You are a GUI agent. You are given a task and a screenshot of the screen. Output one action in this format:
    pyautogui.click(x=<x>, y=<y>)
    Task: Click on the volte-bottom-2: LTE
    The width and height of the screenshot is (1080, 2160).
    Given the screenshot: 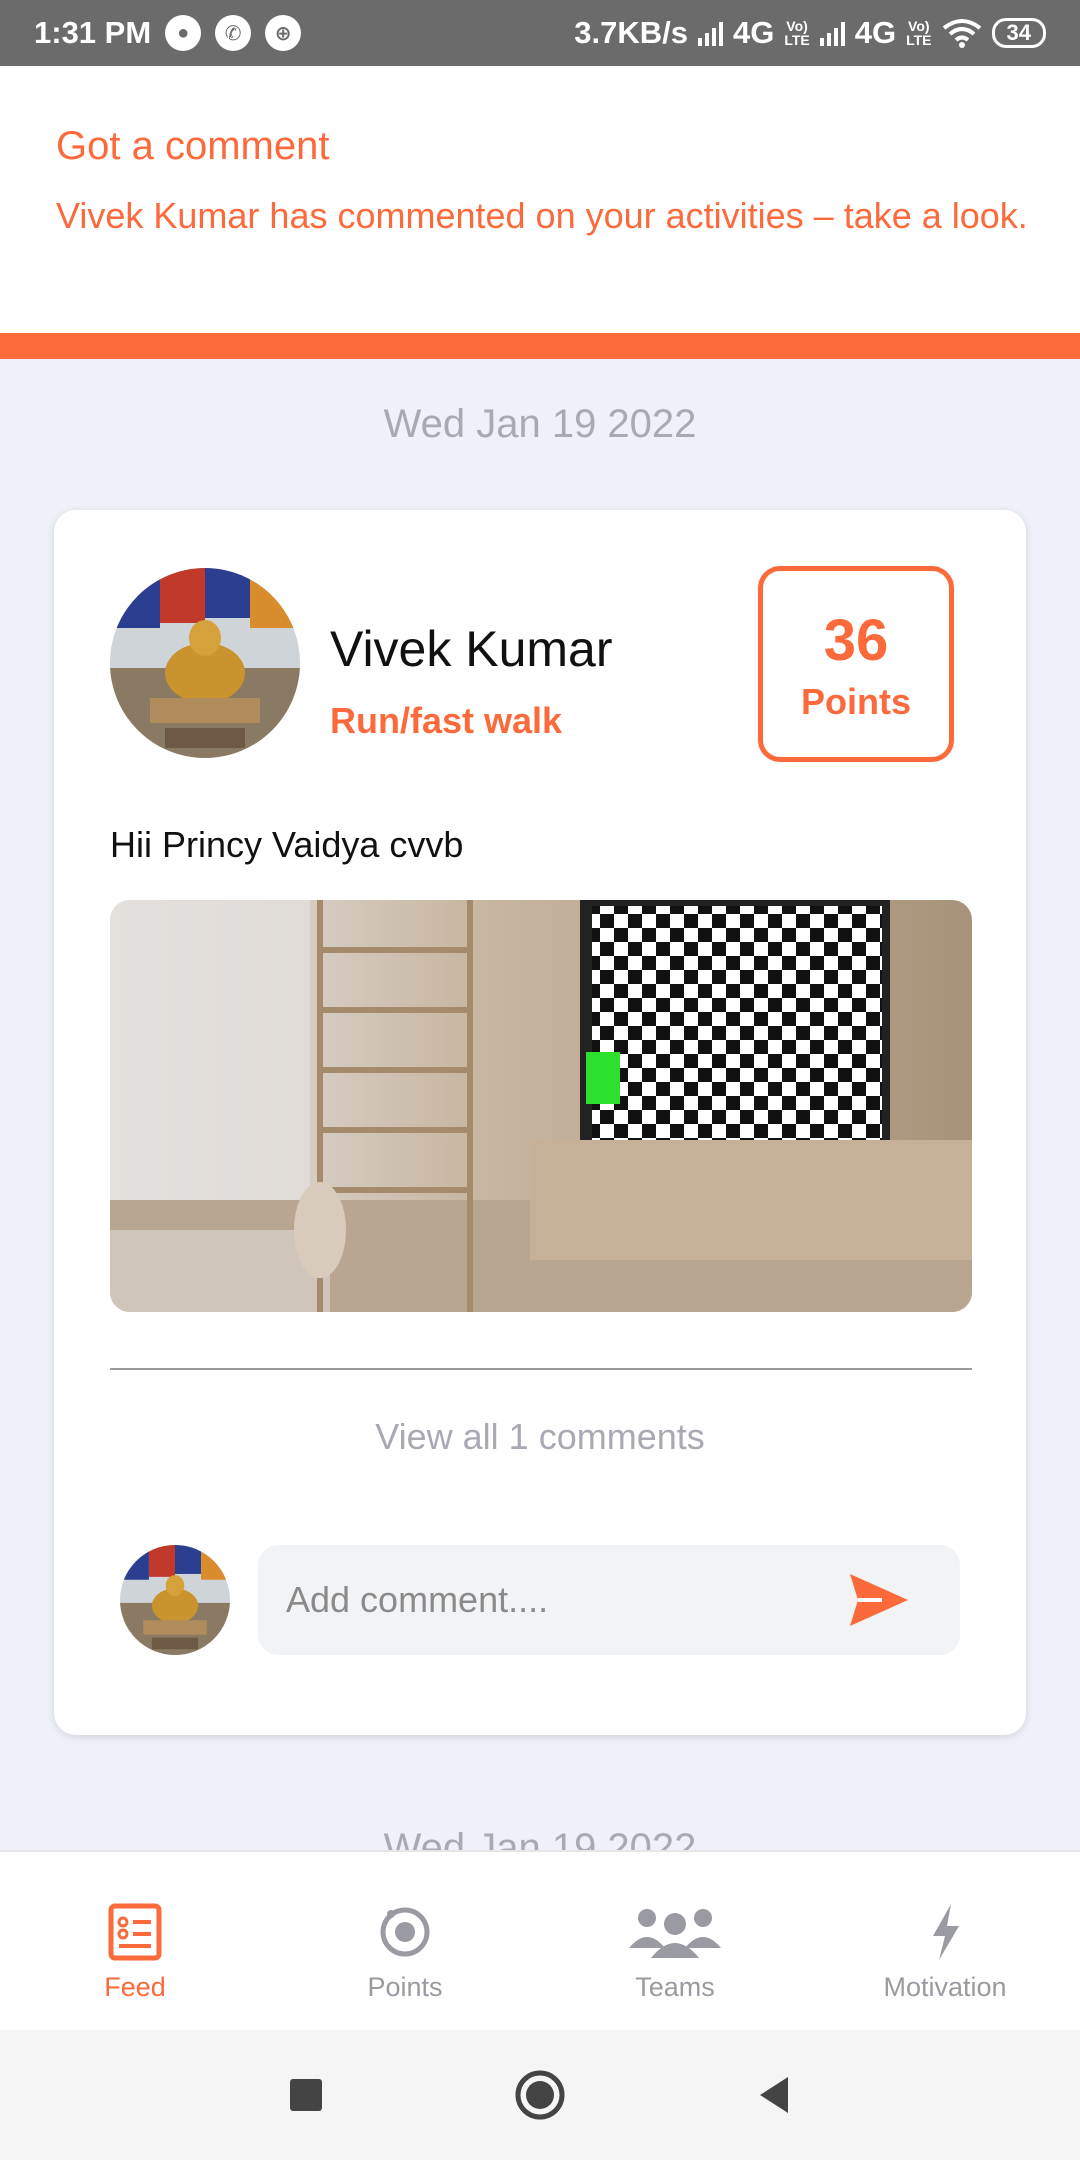 What is the action you would take?
    pyautogui.click(x=919, y=40)
    